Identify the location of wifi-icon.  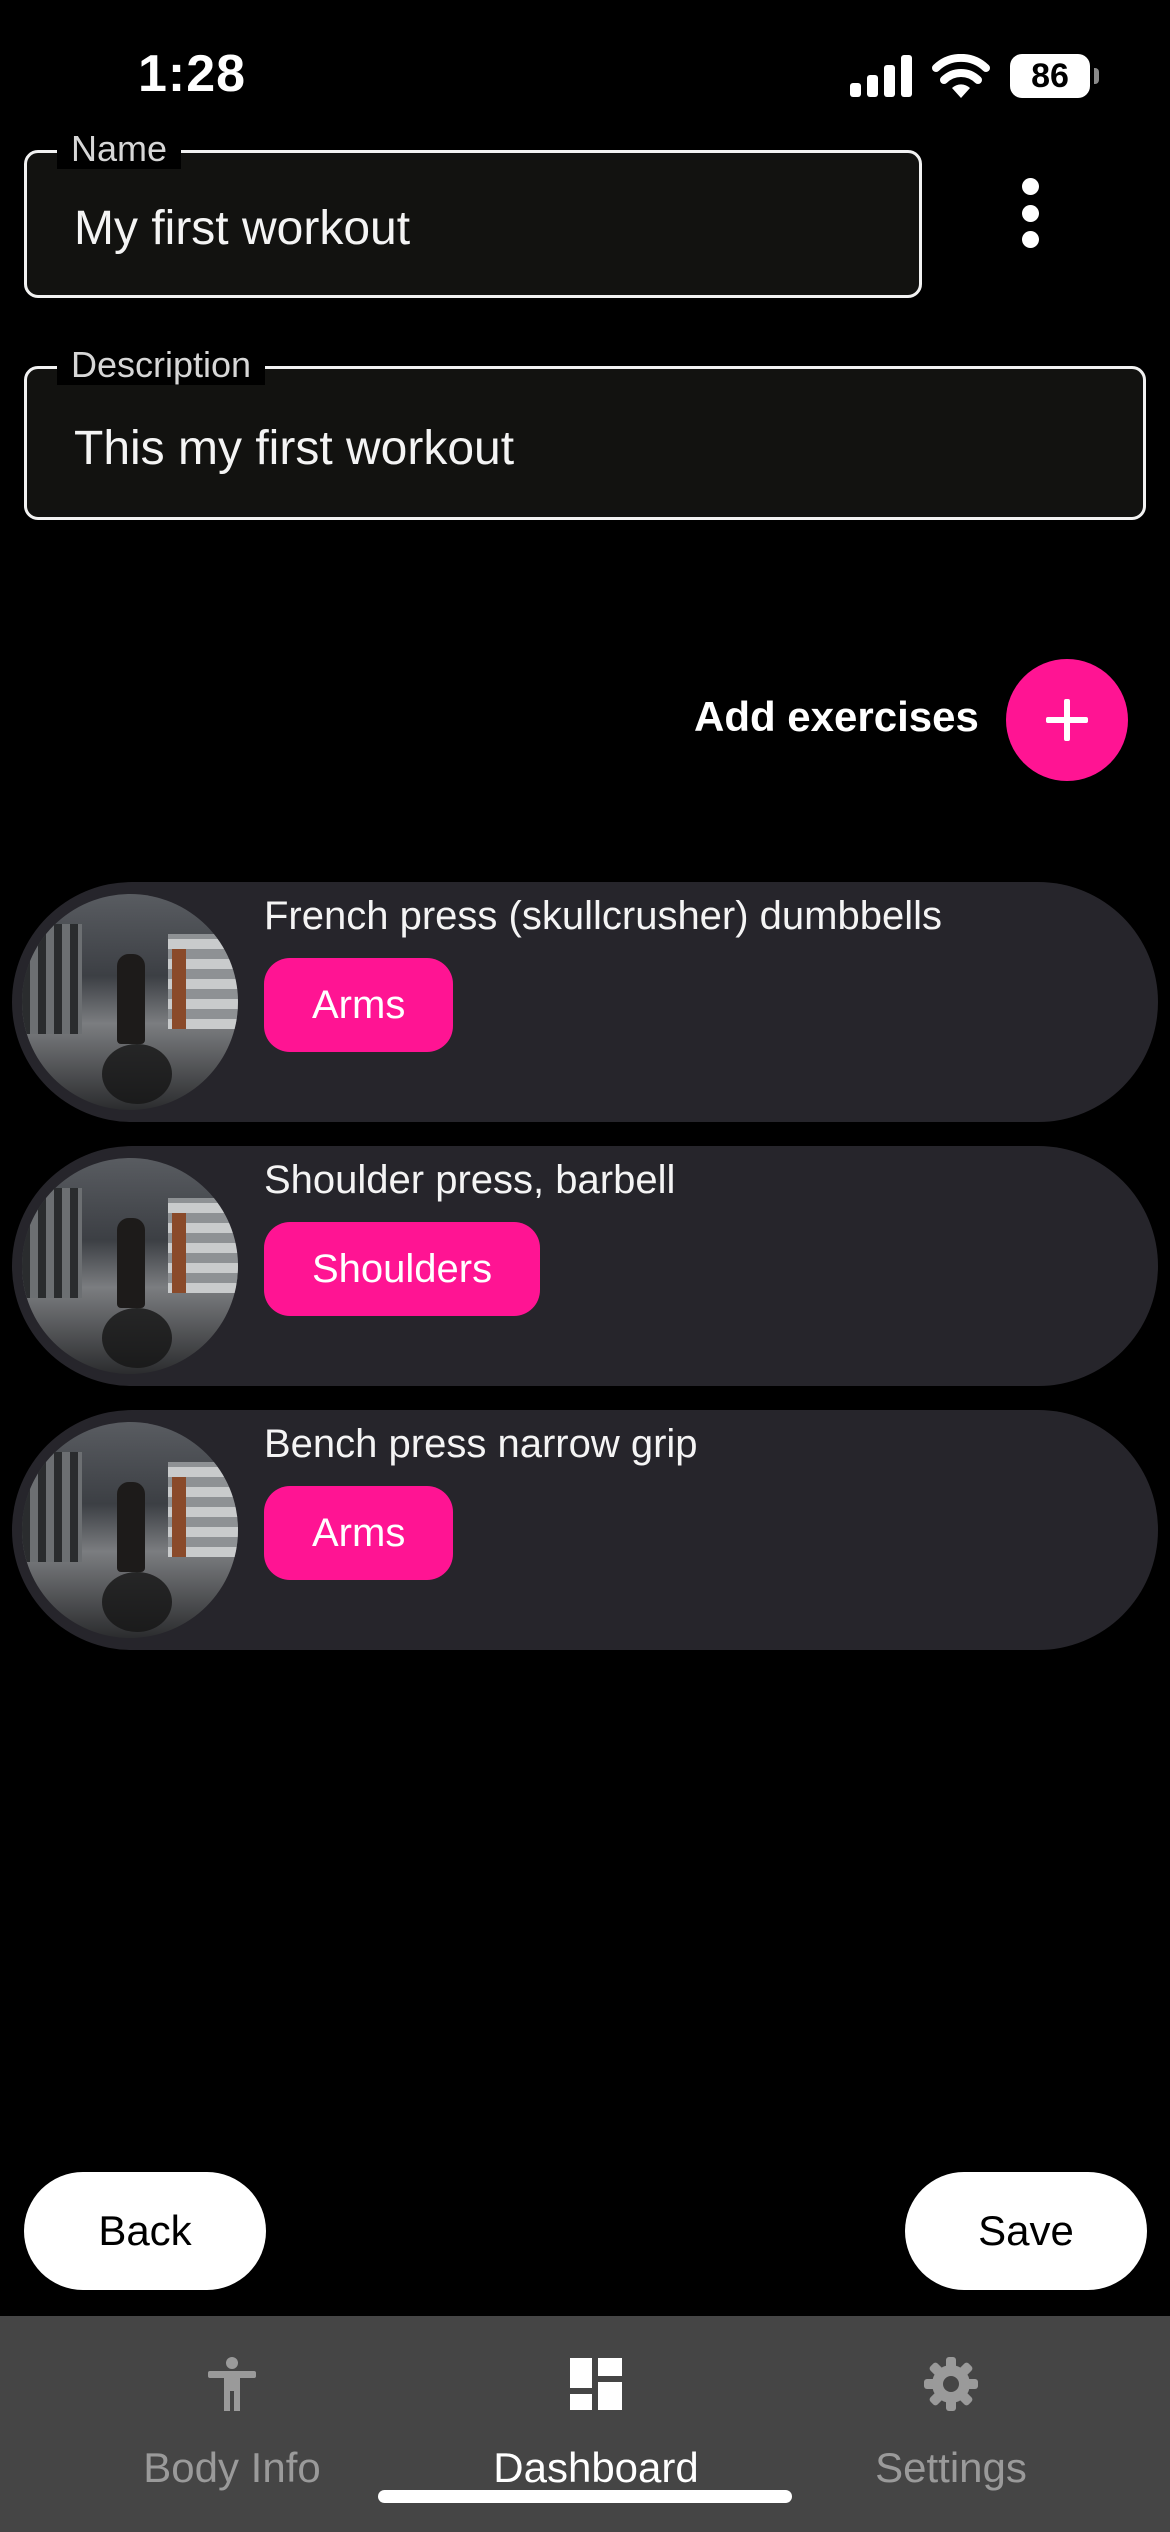
(961, 76).